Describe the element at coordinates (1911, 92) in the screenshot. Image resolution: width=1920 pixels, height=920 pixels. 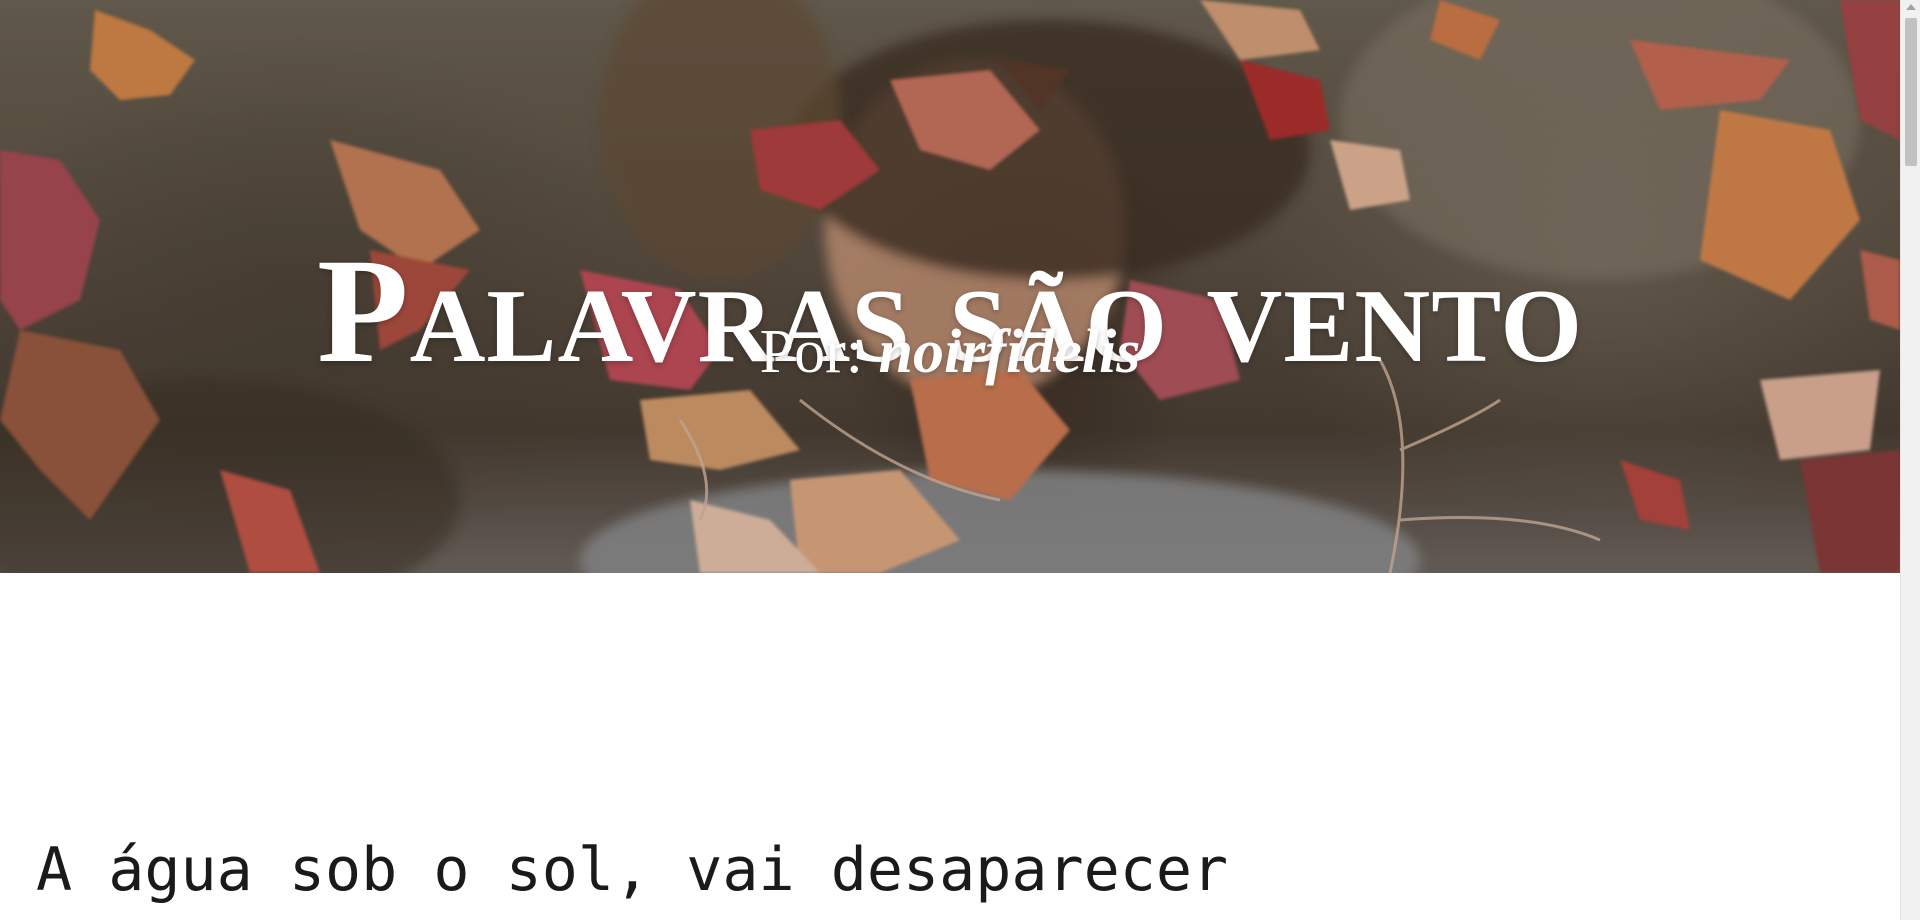
I see `scrollbar-thumb` at that location.